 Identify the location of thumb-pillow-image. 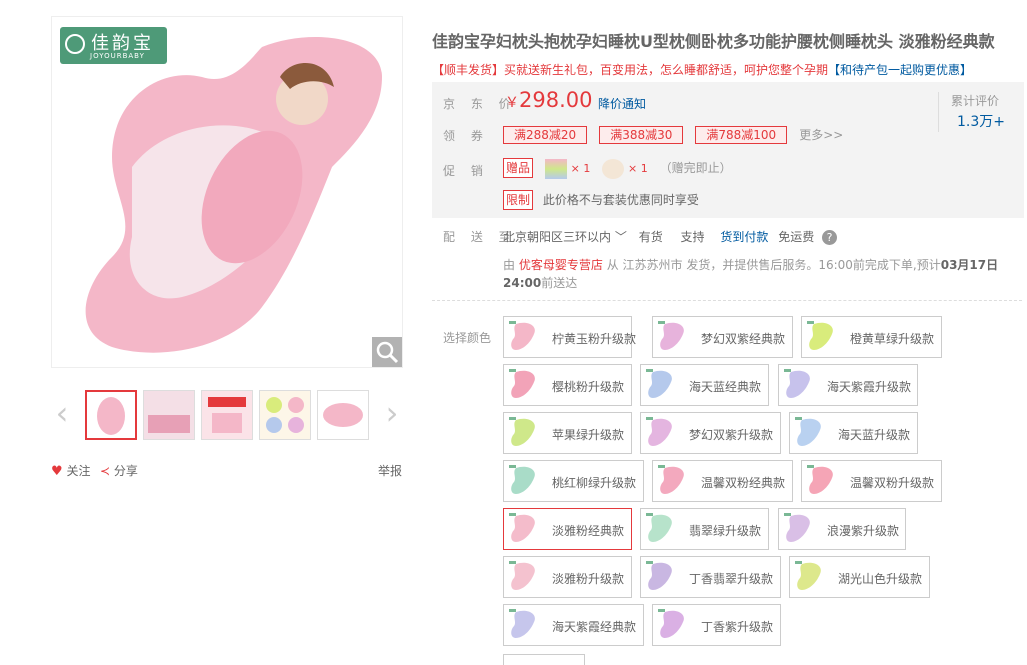
(111, 415).